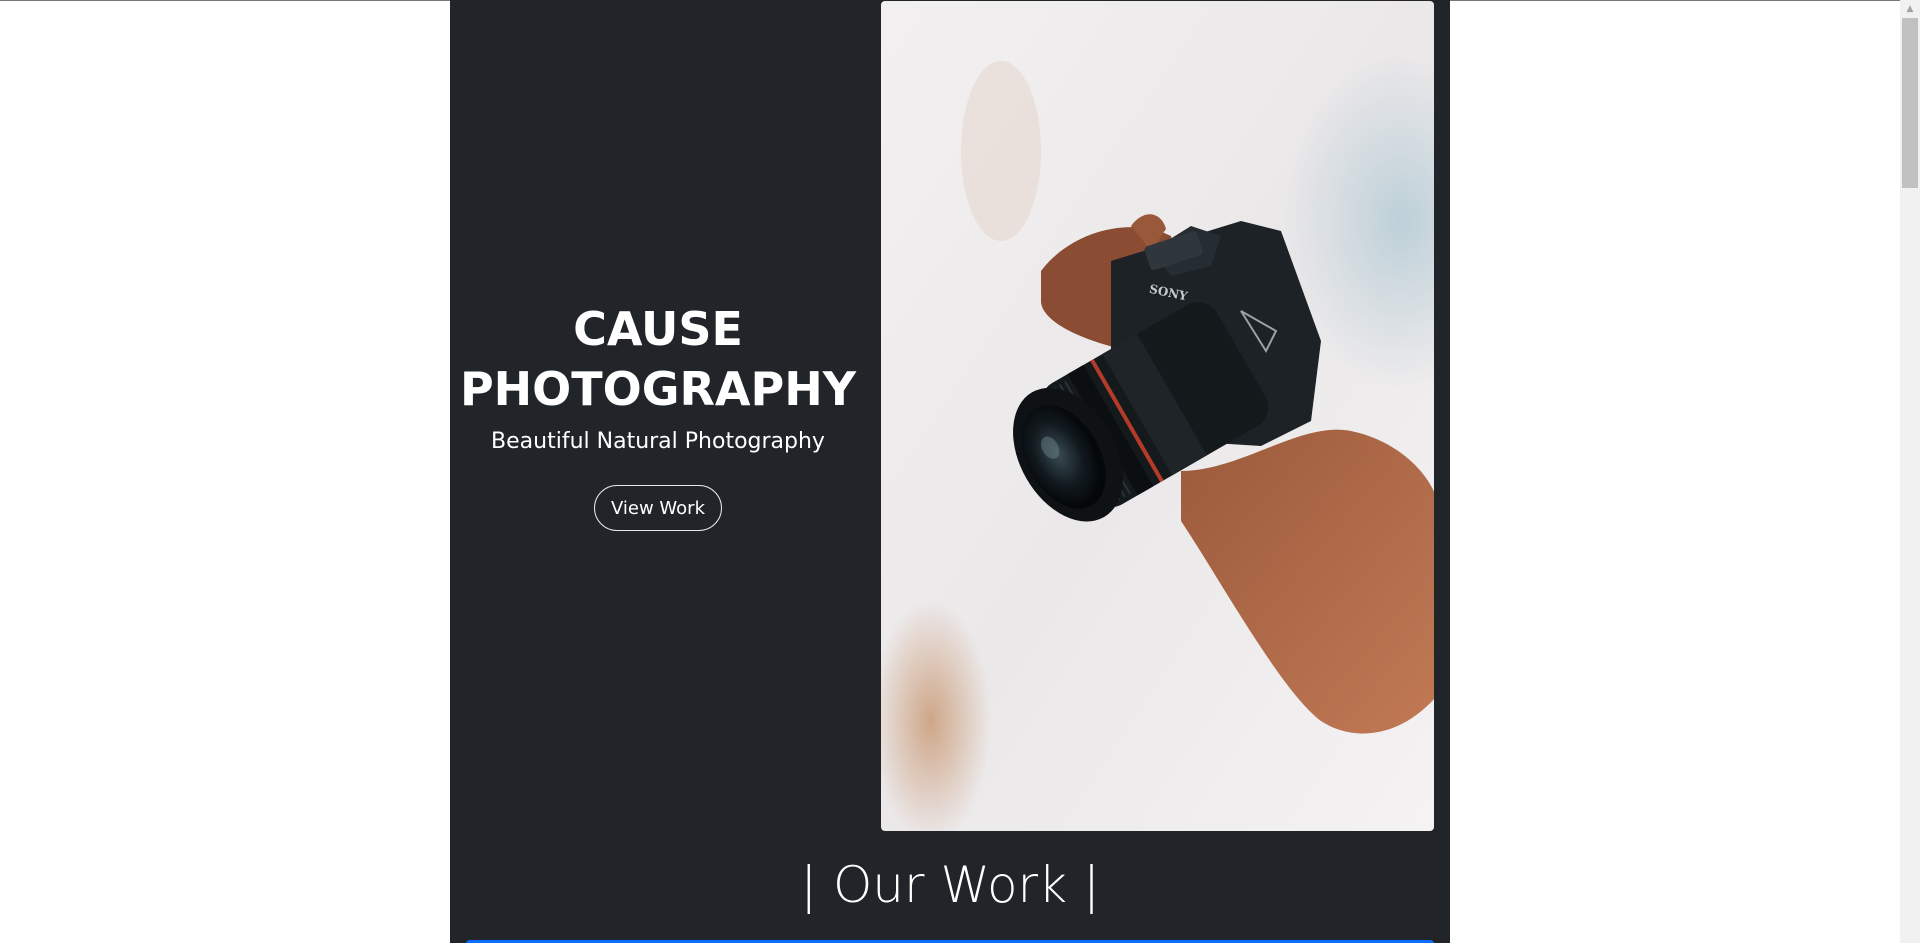  Describe the element at coordinates (658, 508) in the screenshot. I see `view-work-button: View Work` at that location.